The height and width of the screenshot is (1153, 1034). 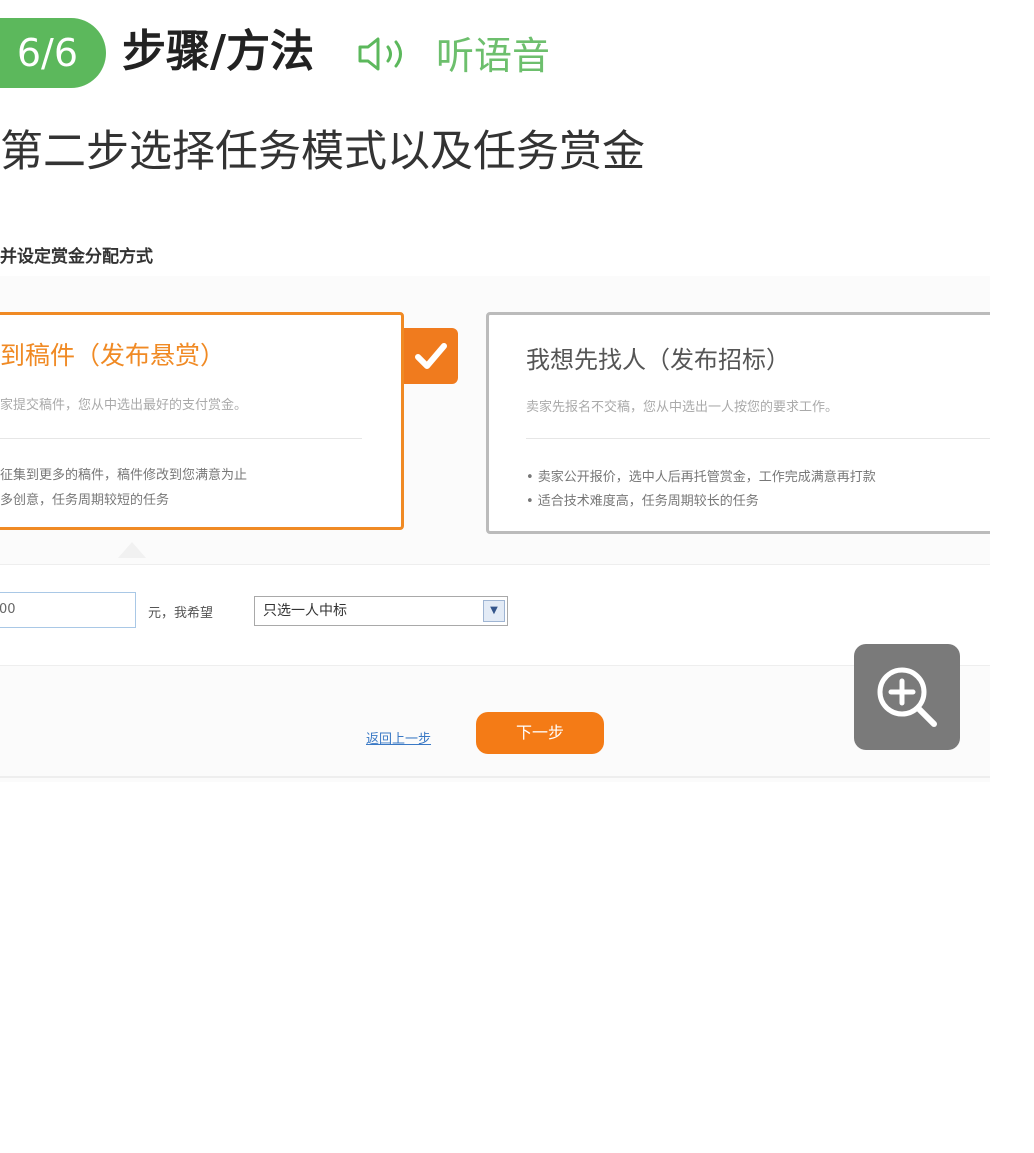 I want to click on unit-text: 元，我希望, so click(x=181, y=613).